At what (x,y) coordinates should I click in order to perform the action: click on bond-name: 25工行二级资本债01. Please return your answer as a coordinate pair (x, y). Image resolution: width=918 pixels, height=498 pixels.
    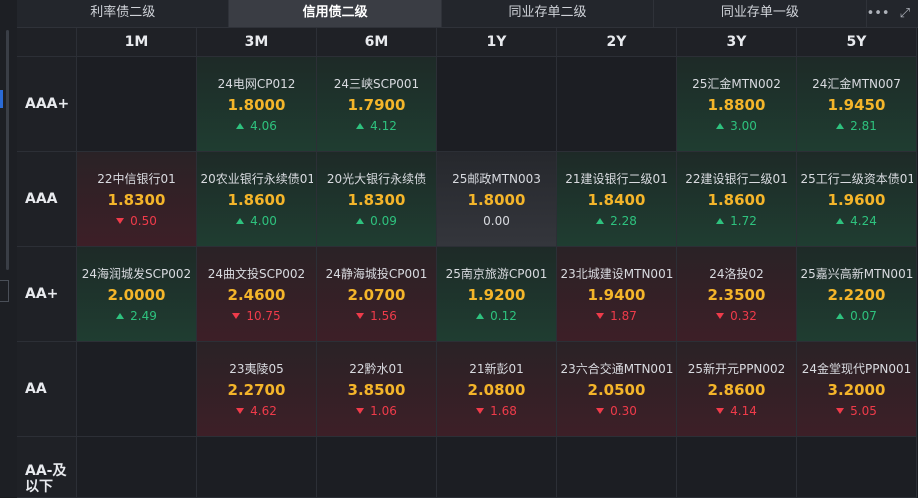
    Looking at the image, I should click on (856, 179).